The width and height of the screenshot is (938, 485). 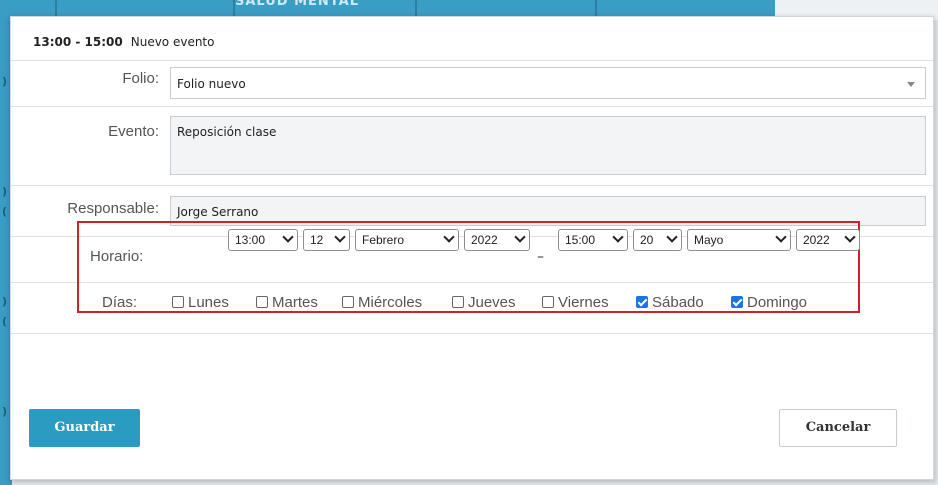 What do you see at coordinates (133, 131) in the screenshot?
I see `evento-label: Evento:` at bounding box center [133, 131].